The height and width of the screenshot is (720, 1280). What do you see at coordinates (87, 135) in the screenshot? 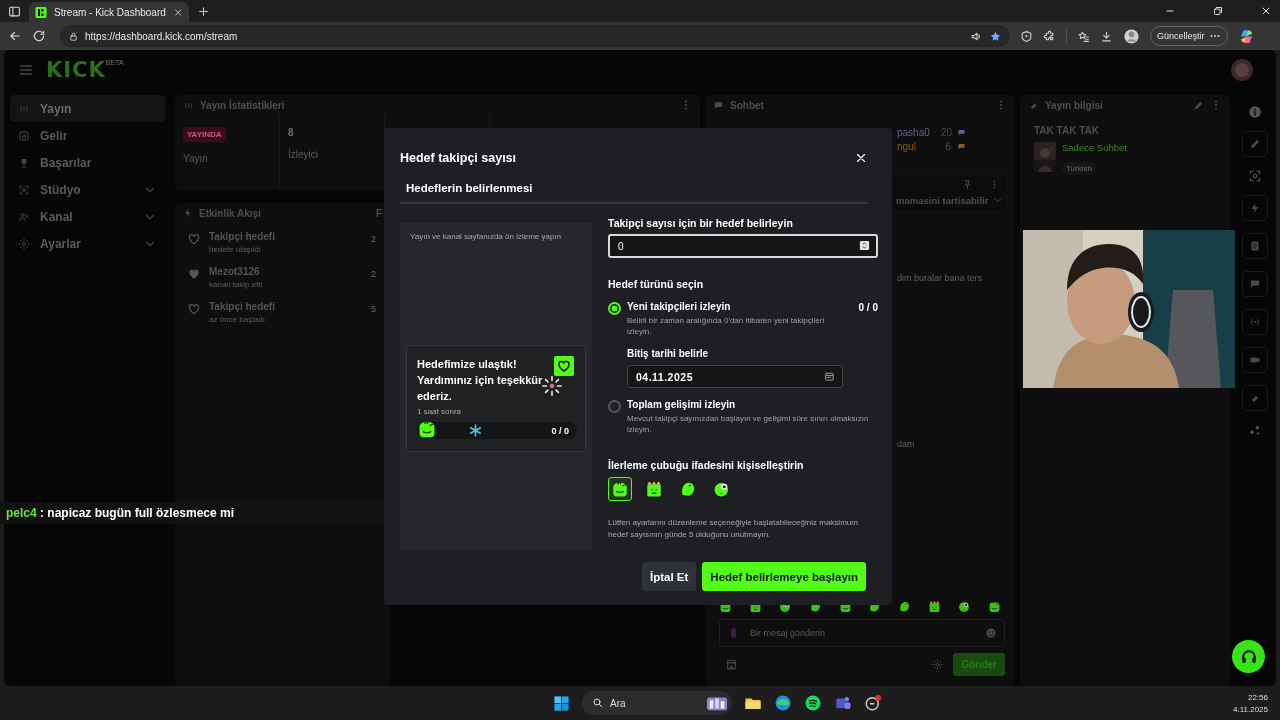
I see `sidebar-item: Gelir` at bounding box center [87, 135].